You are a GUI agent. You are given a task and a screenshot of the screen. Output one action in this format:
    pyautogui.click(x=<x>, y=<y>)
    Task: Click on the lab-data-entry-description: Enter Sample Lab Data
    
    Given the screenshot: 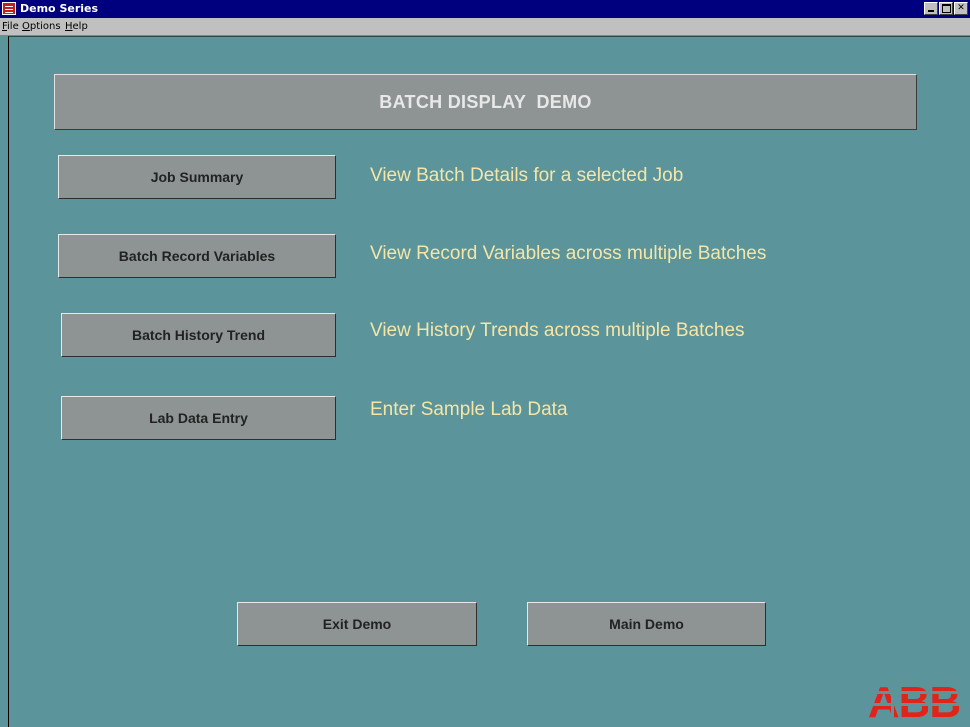 What is the action you would take?
    pyautogui.click(x=469, y=409)
    